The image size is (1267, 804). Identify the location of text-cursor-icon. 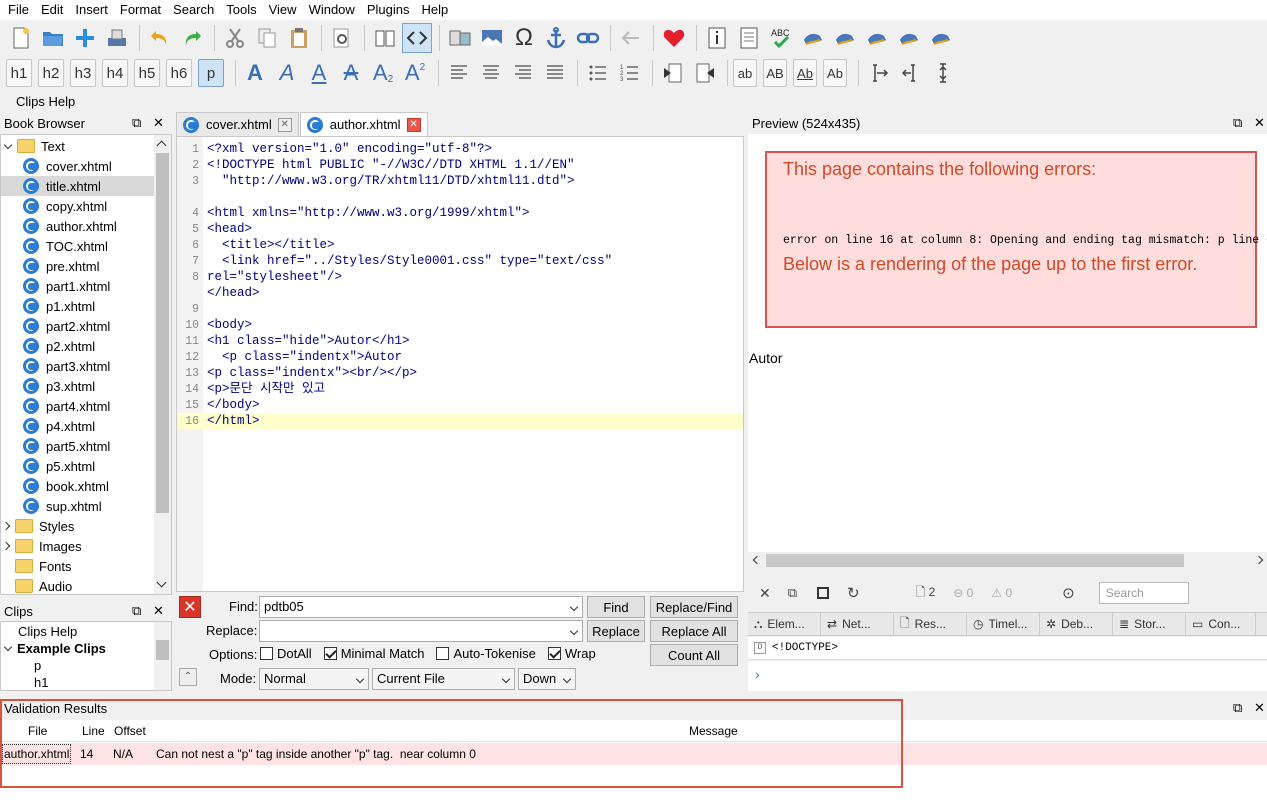
(943, 73).